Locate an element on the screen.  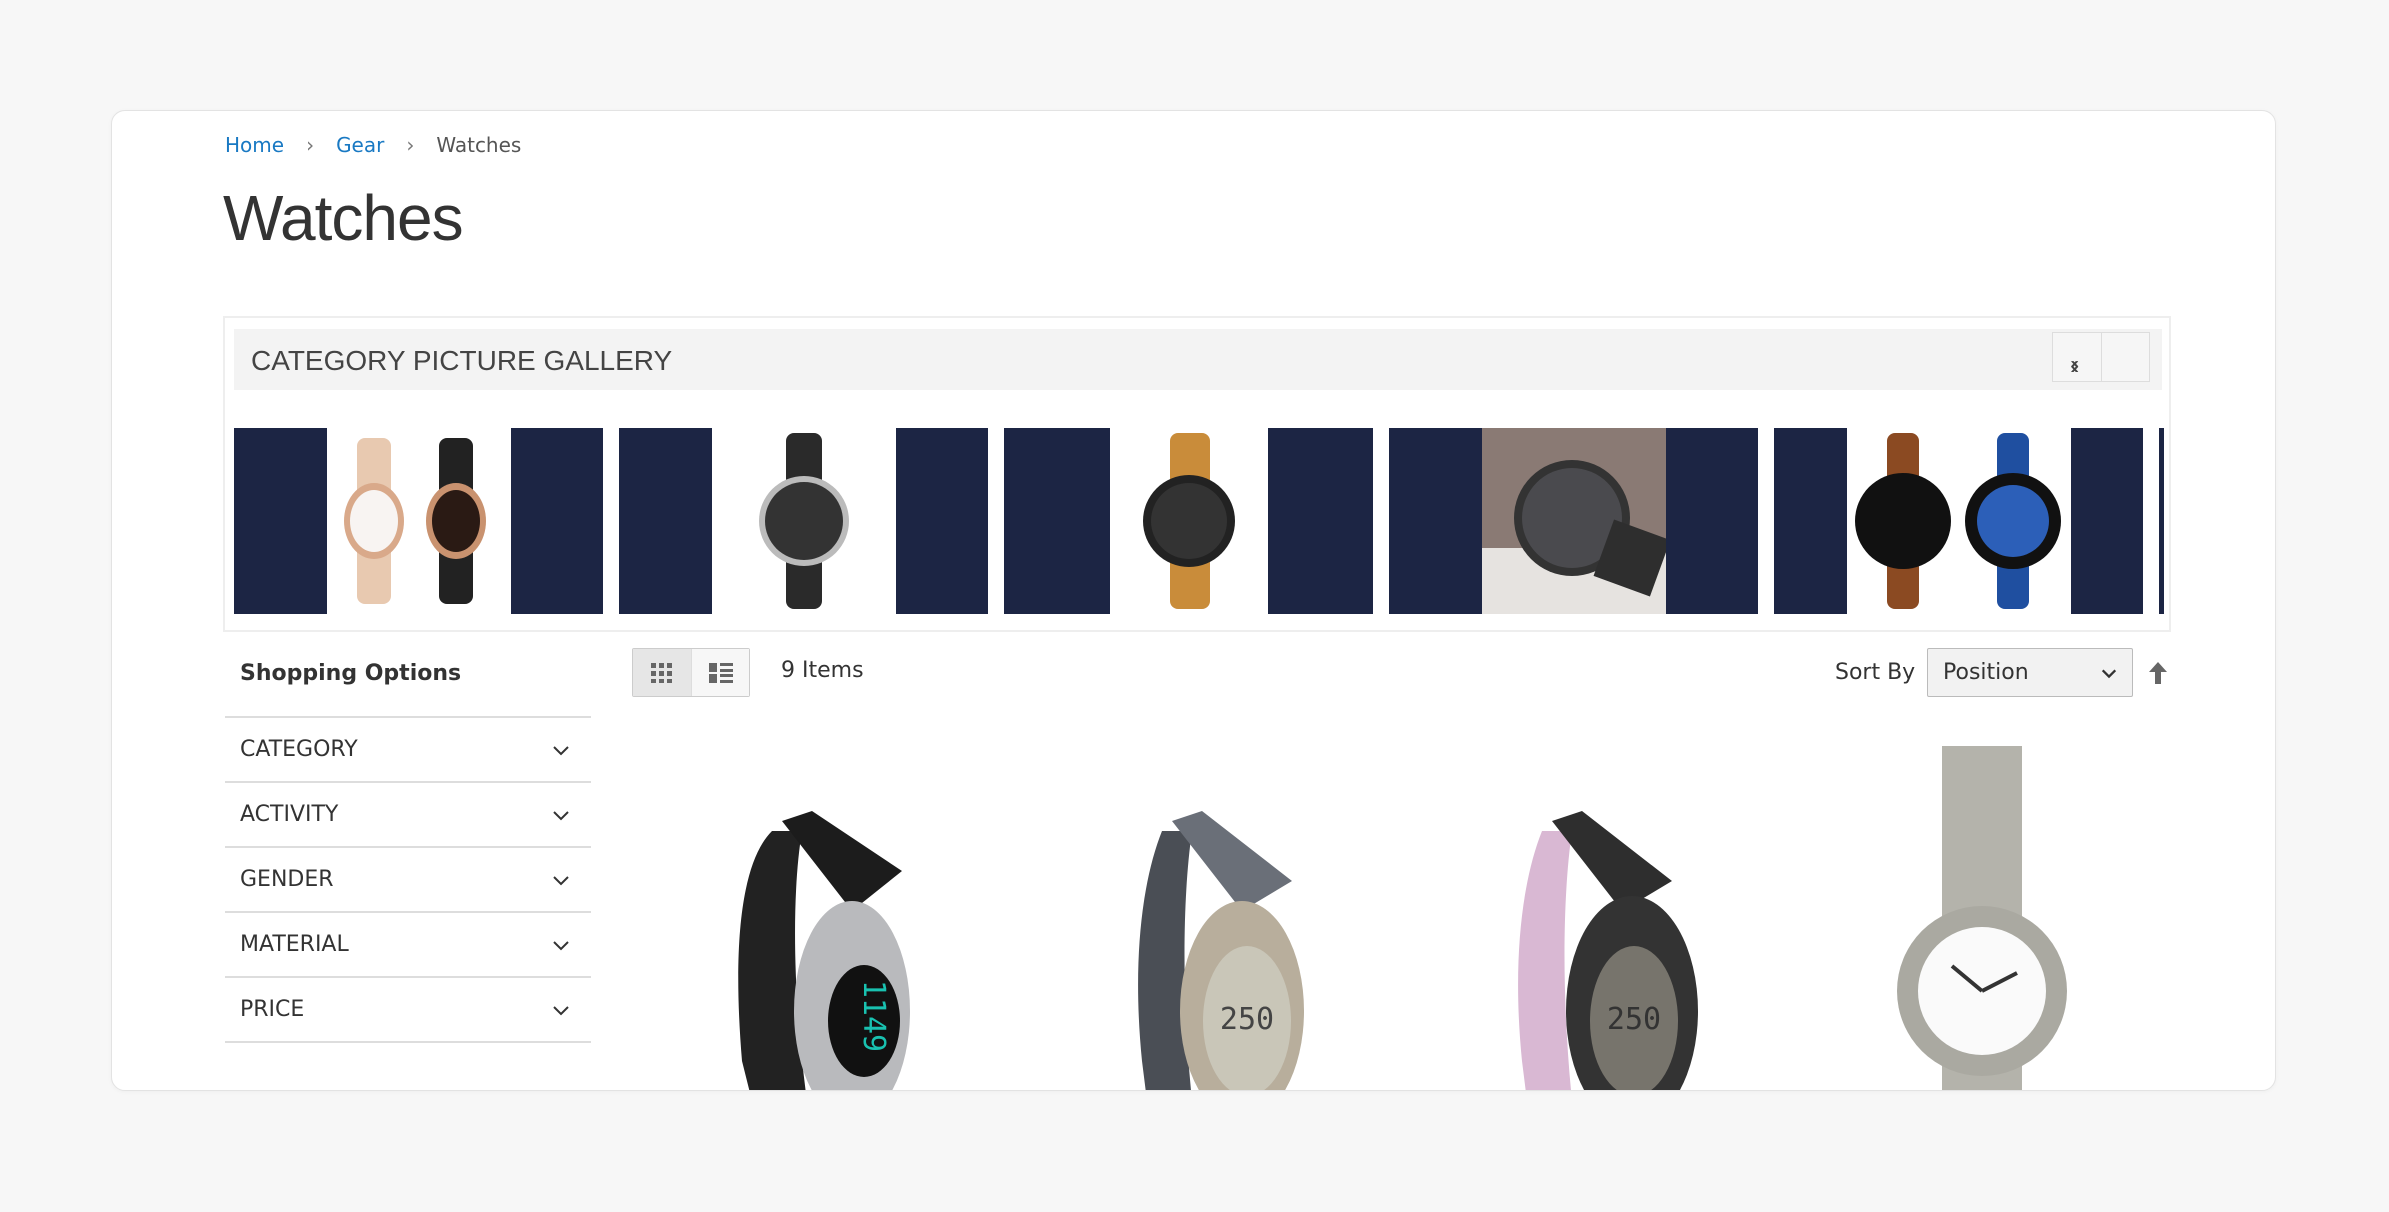
filter-label: PRICE is located at coordinates (272, 1009).